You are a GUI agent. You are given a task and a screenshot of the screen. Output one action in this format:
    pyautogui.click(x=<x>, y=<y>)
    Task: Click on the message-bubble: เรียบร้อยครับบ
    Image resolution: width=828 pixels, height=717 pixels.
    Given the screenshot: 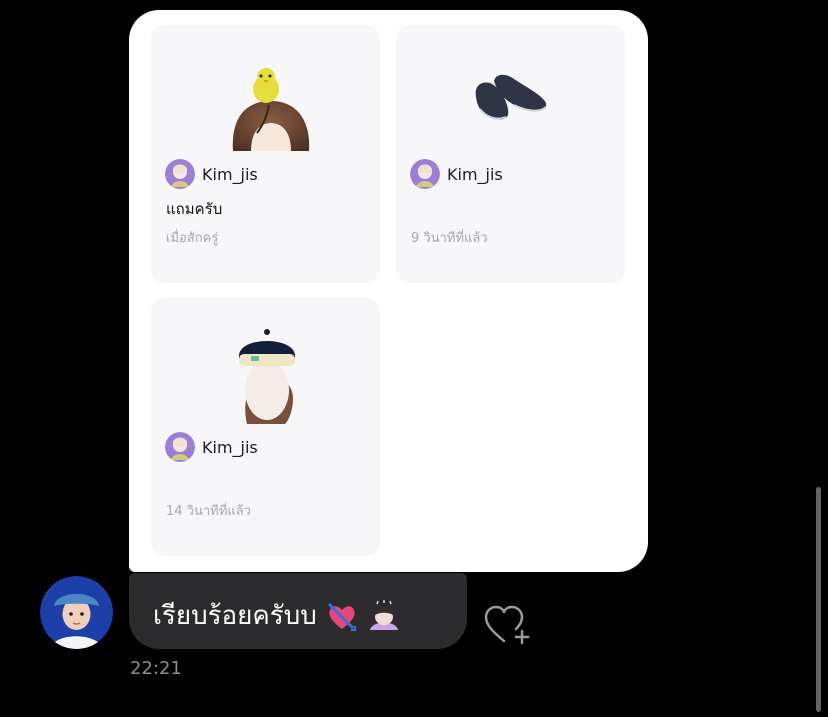 What is the action you would take?
    pyautogui.click(x=298, y=611)
    